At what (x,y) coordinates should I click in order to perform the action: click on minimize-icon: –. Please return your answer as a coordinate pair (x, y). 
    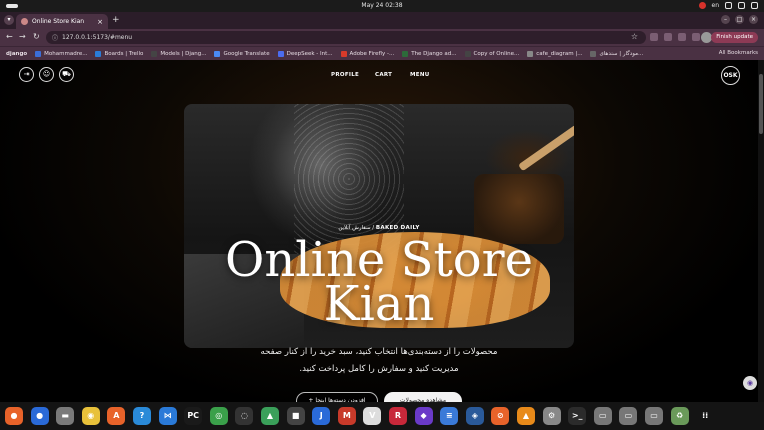
    Looking at the image, I should click on (725, 19).